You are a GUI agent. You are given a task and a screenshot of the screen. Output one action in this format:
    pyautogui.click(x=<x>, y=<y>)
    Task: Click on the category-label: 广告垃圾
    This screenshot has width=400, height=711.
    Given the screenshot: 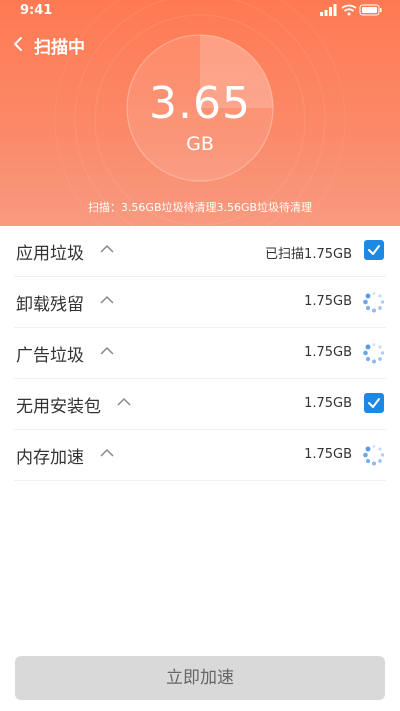 What is the action you would take?
    pyautogui.click(x=50, y=356)
    